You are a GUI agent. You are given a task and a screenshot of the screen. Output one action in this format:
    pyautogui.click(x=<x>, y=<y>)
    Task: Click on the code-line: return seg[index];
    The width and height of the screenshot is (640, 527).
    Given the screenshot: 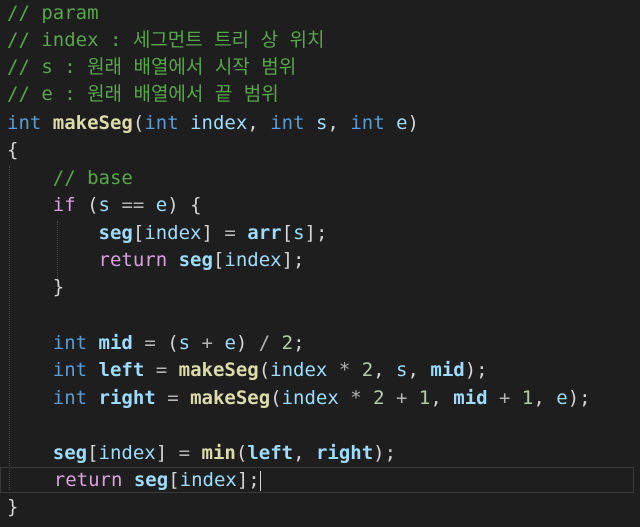 What is the action you would take?
    pyautogui.click(x=156, y=260)
    